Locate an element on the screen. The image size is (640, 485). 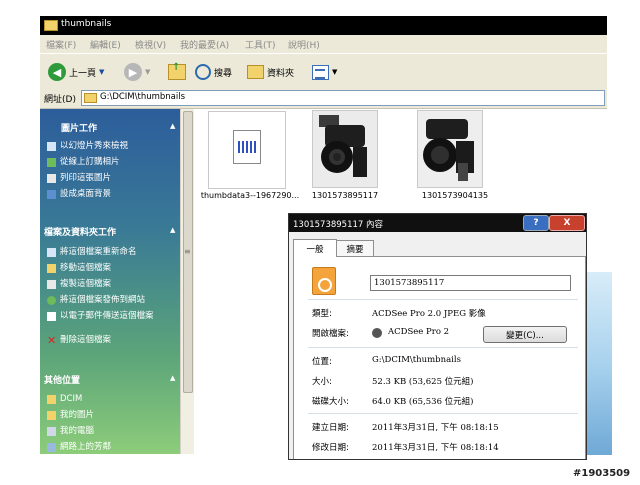
back-arrow-icon: ◀ is located at coordinates (57, 72).